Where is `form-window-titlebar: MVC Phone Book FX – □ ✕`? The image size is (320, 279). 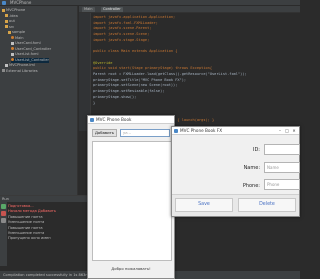 form-window-titlebar: MVC Phone Book FX – □ ✕ is located at coordinates (235, 131).